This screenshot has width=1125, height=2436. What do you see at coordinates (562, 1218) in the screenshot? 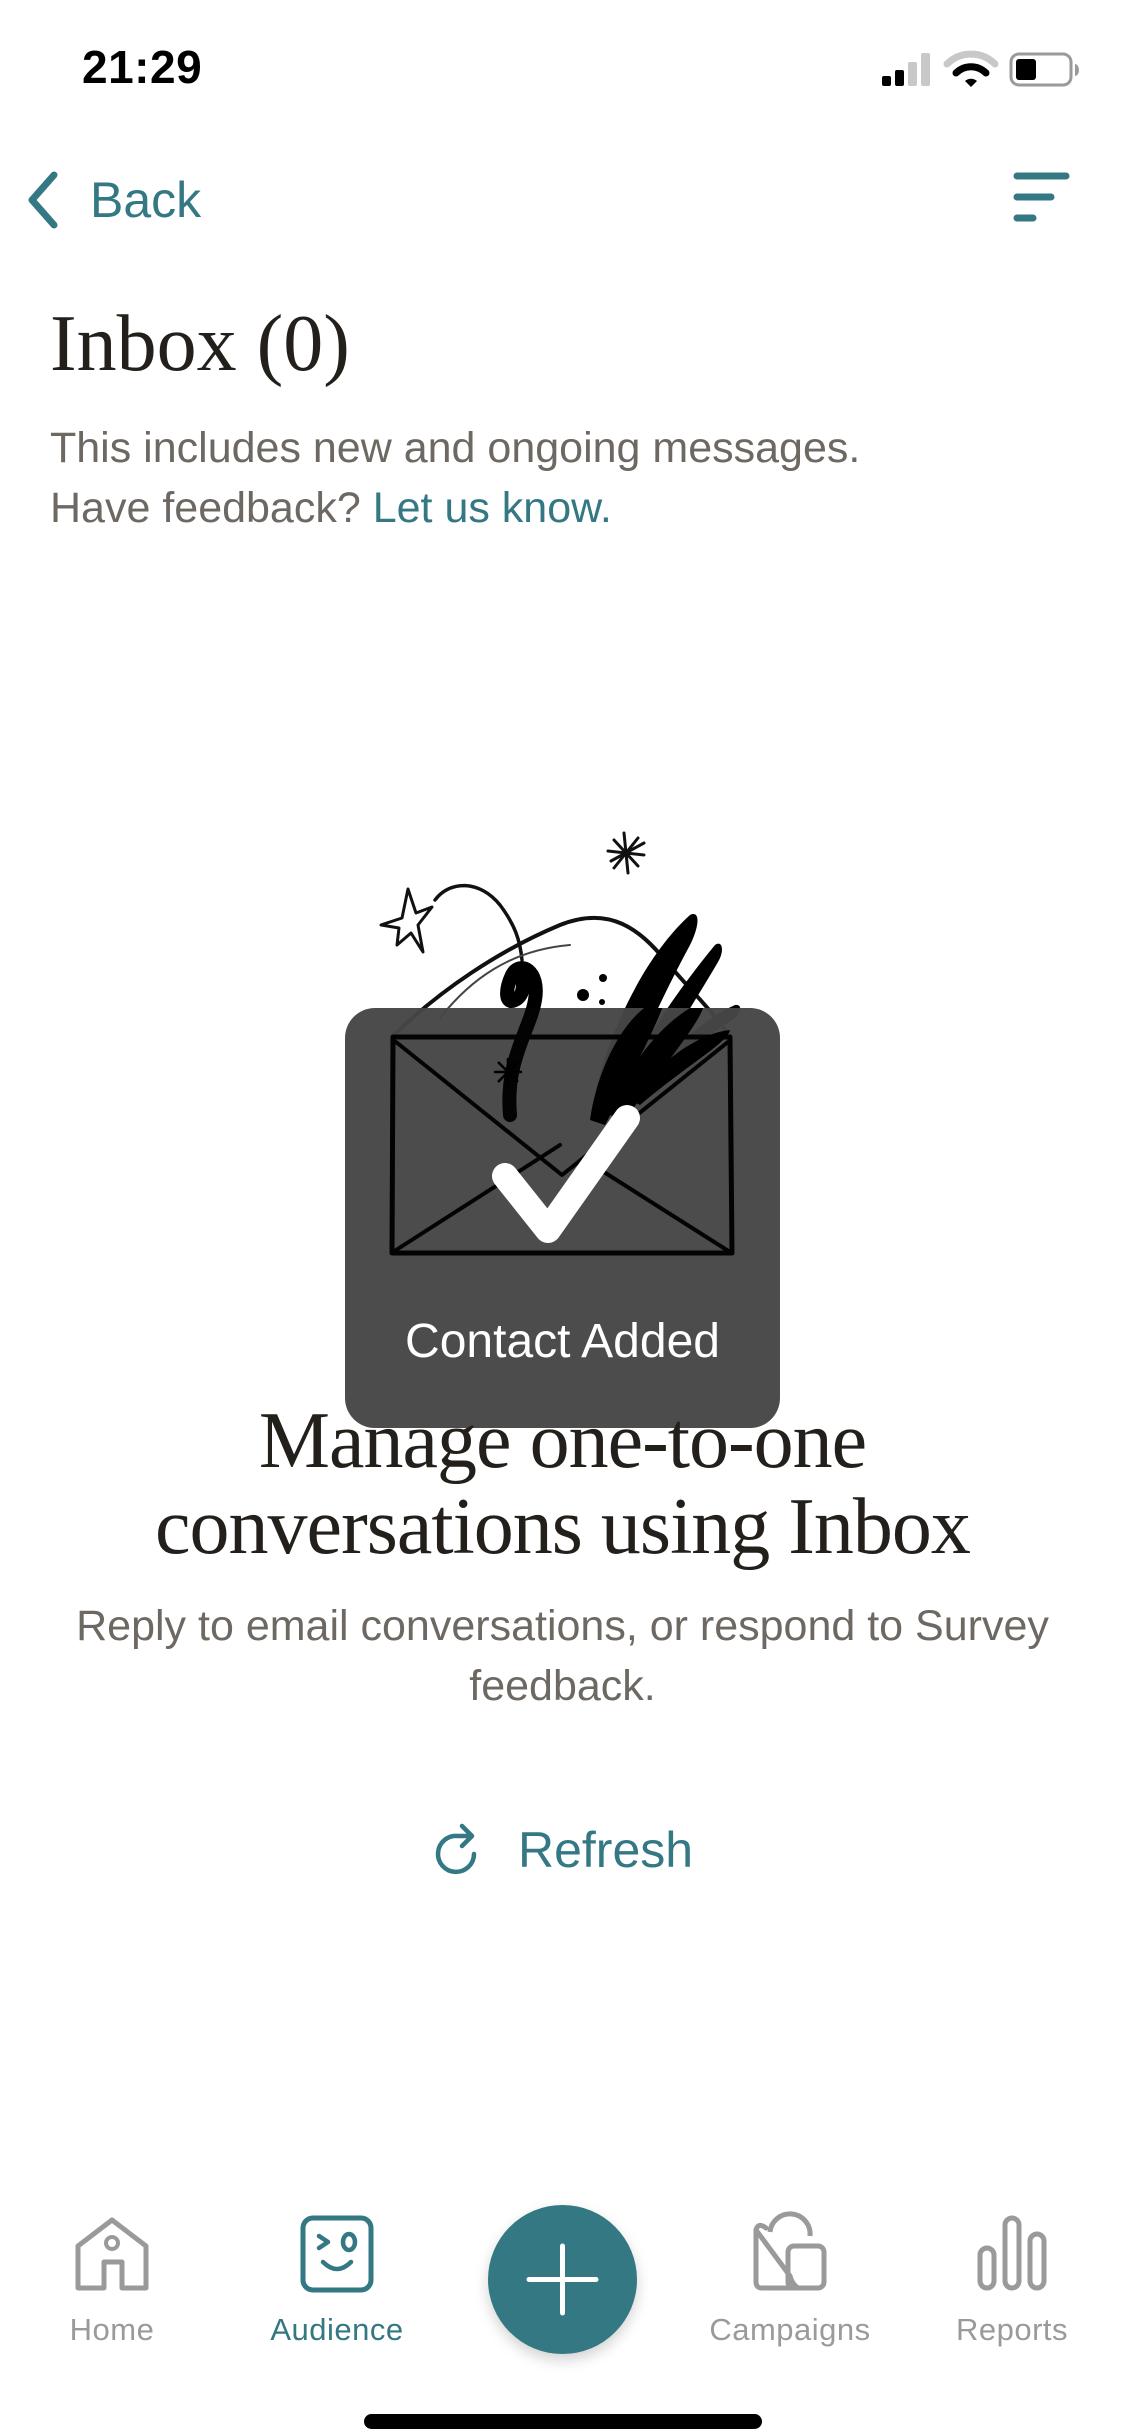
I see `toast-notification: Contact Added` at bounding box center [562, 1218].